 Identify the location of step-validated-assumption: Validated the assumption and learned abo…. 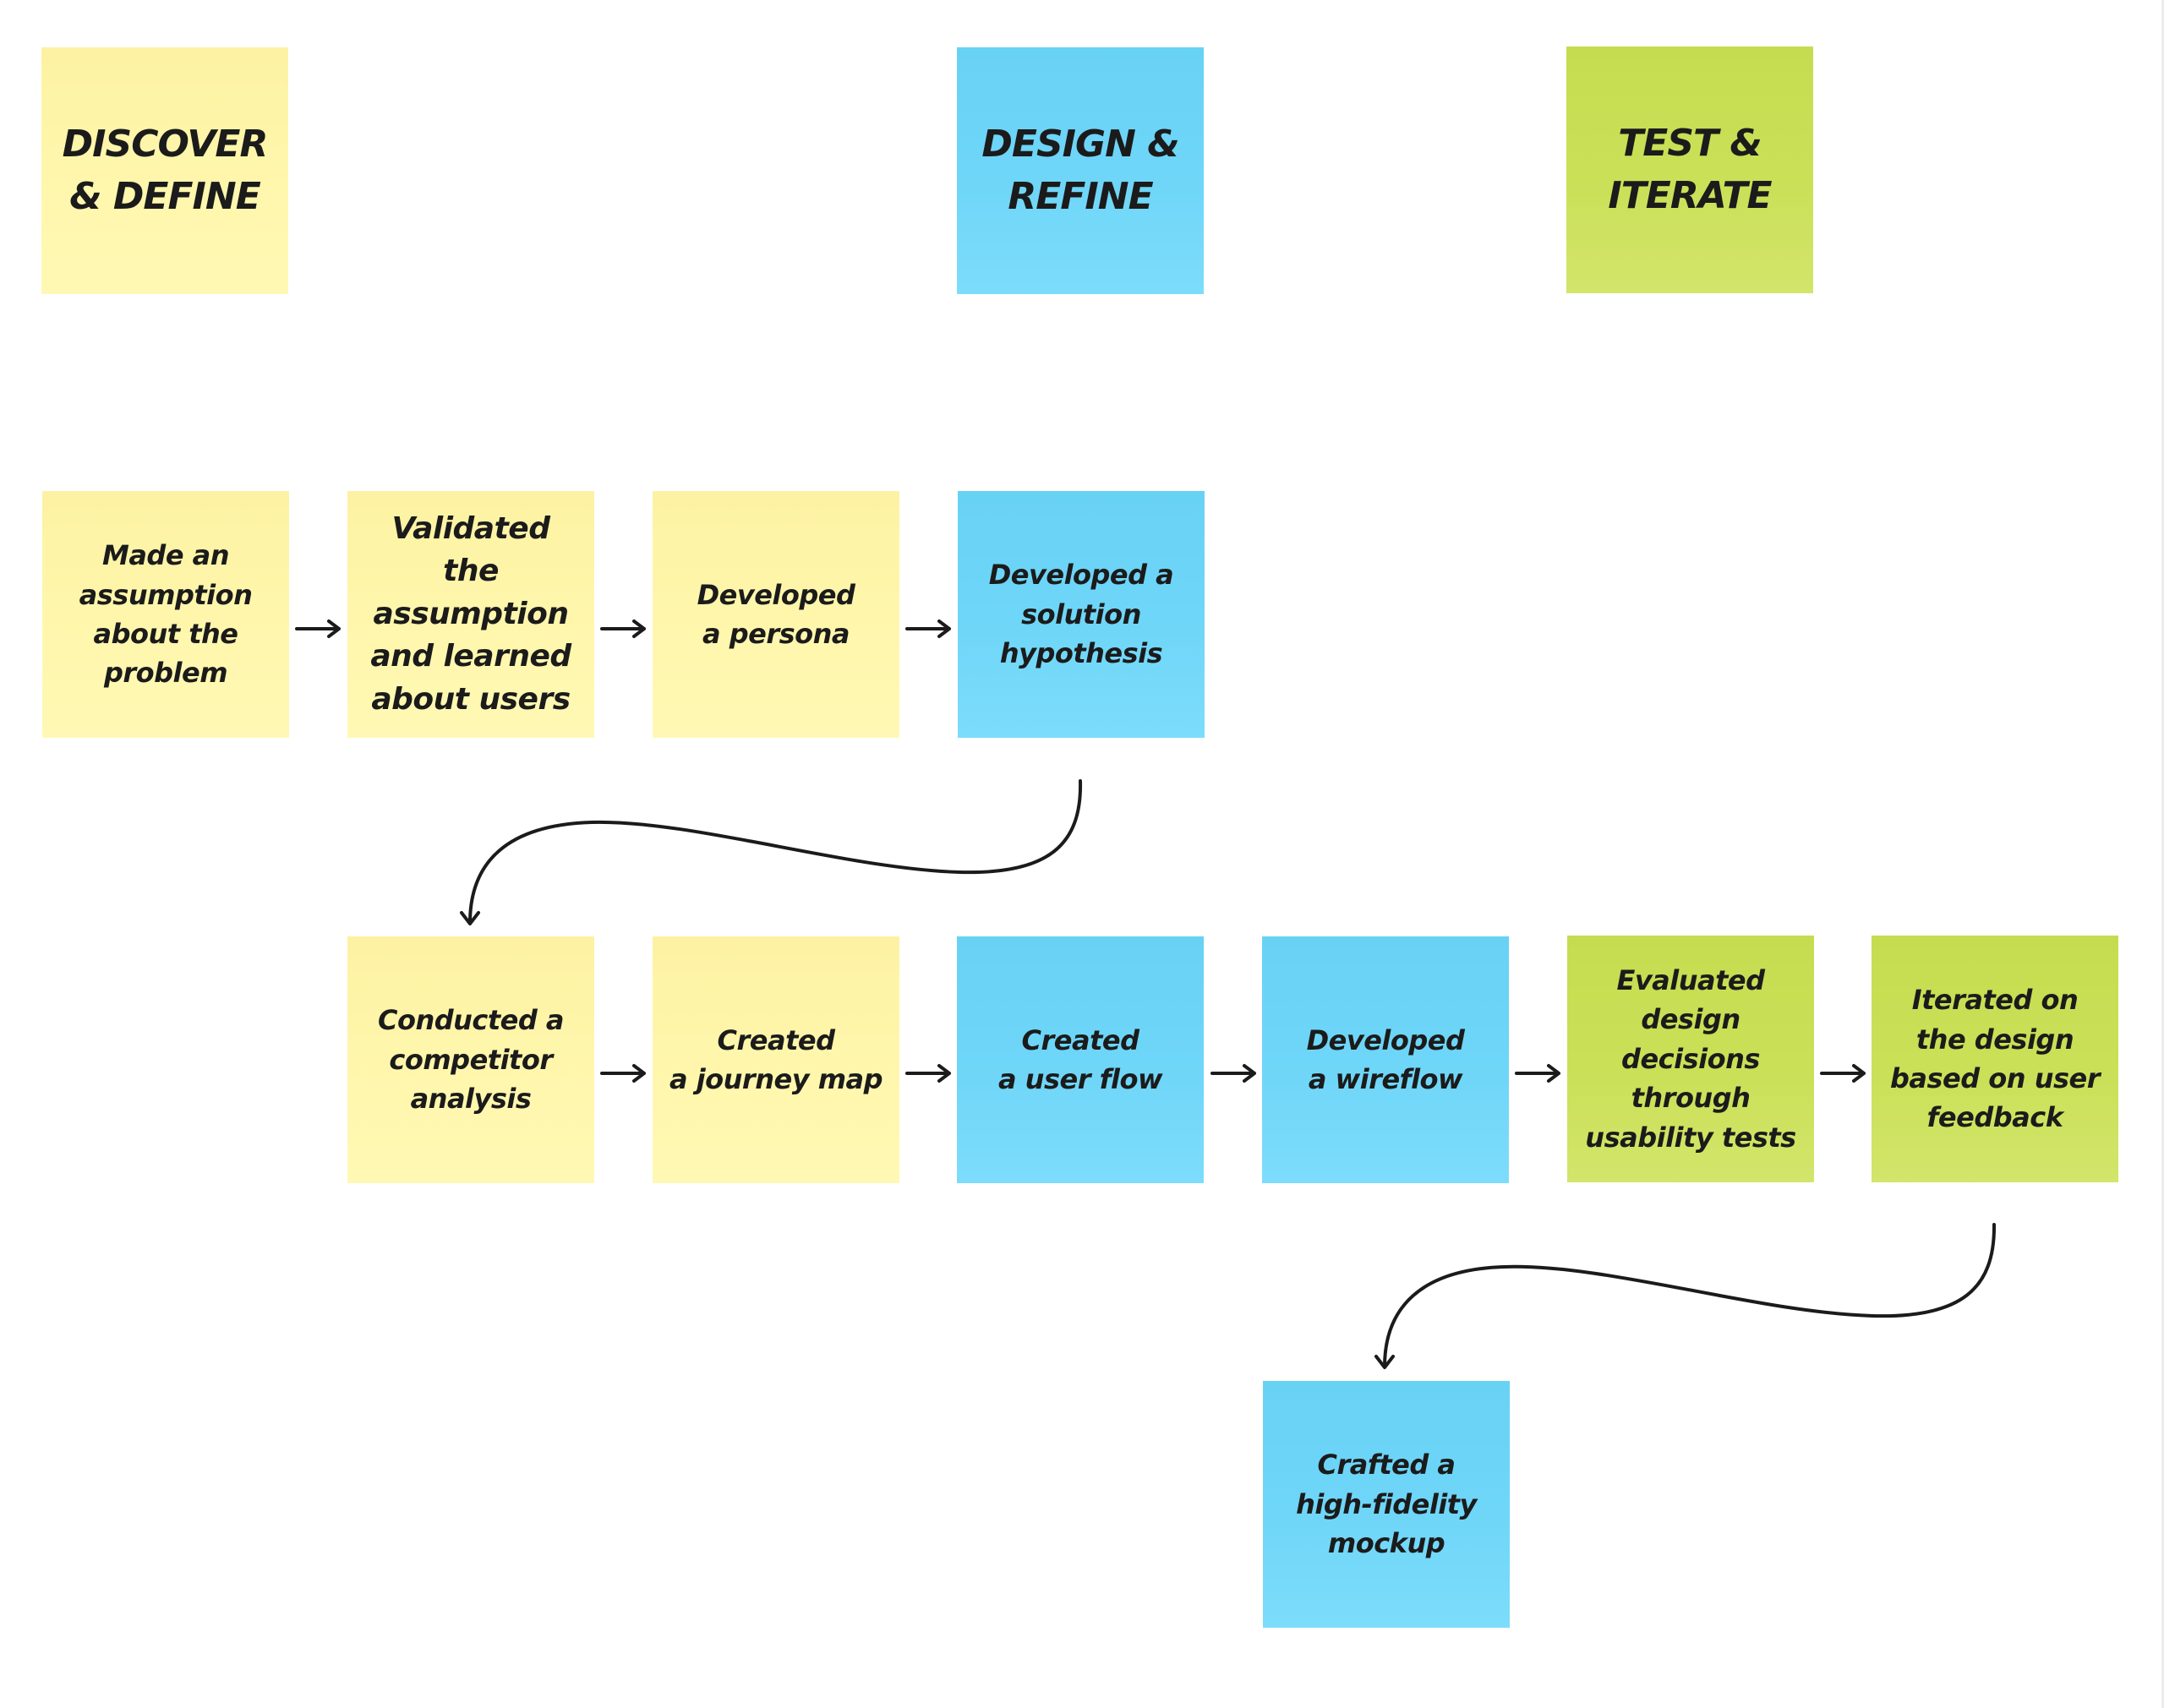
(471, 614).